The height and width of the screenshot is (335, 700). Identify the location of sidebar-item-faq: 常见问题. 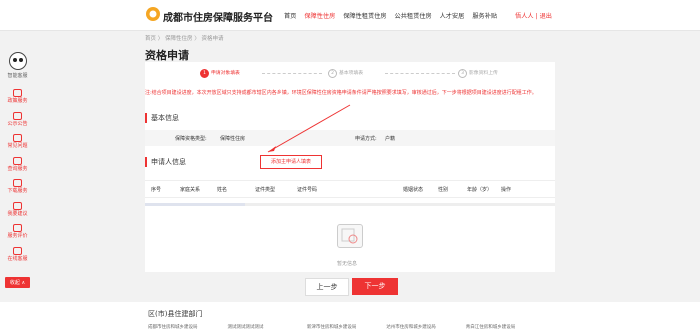
(17, 142).